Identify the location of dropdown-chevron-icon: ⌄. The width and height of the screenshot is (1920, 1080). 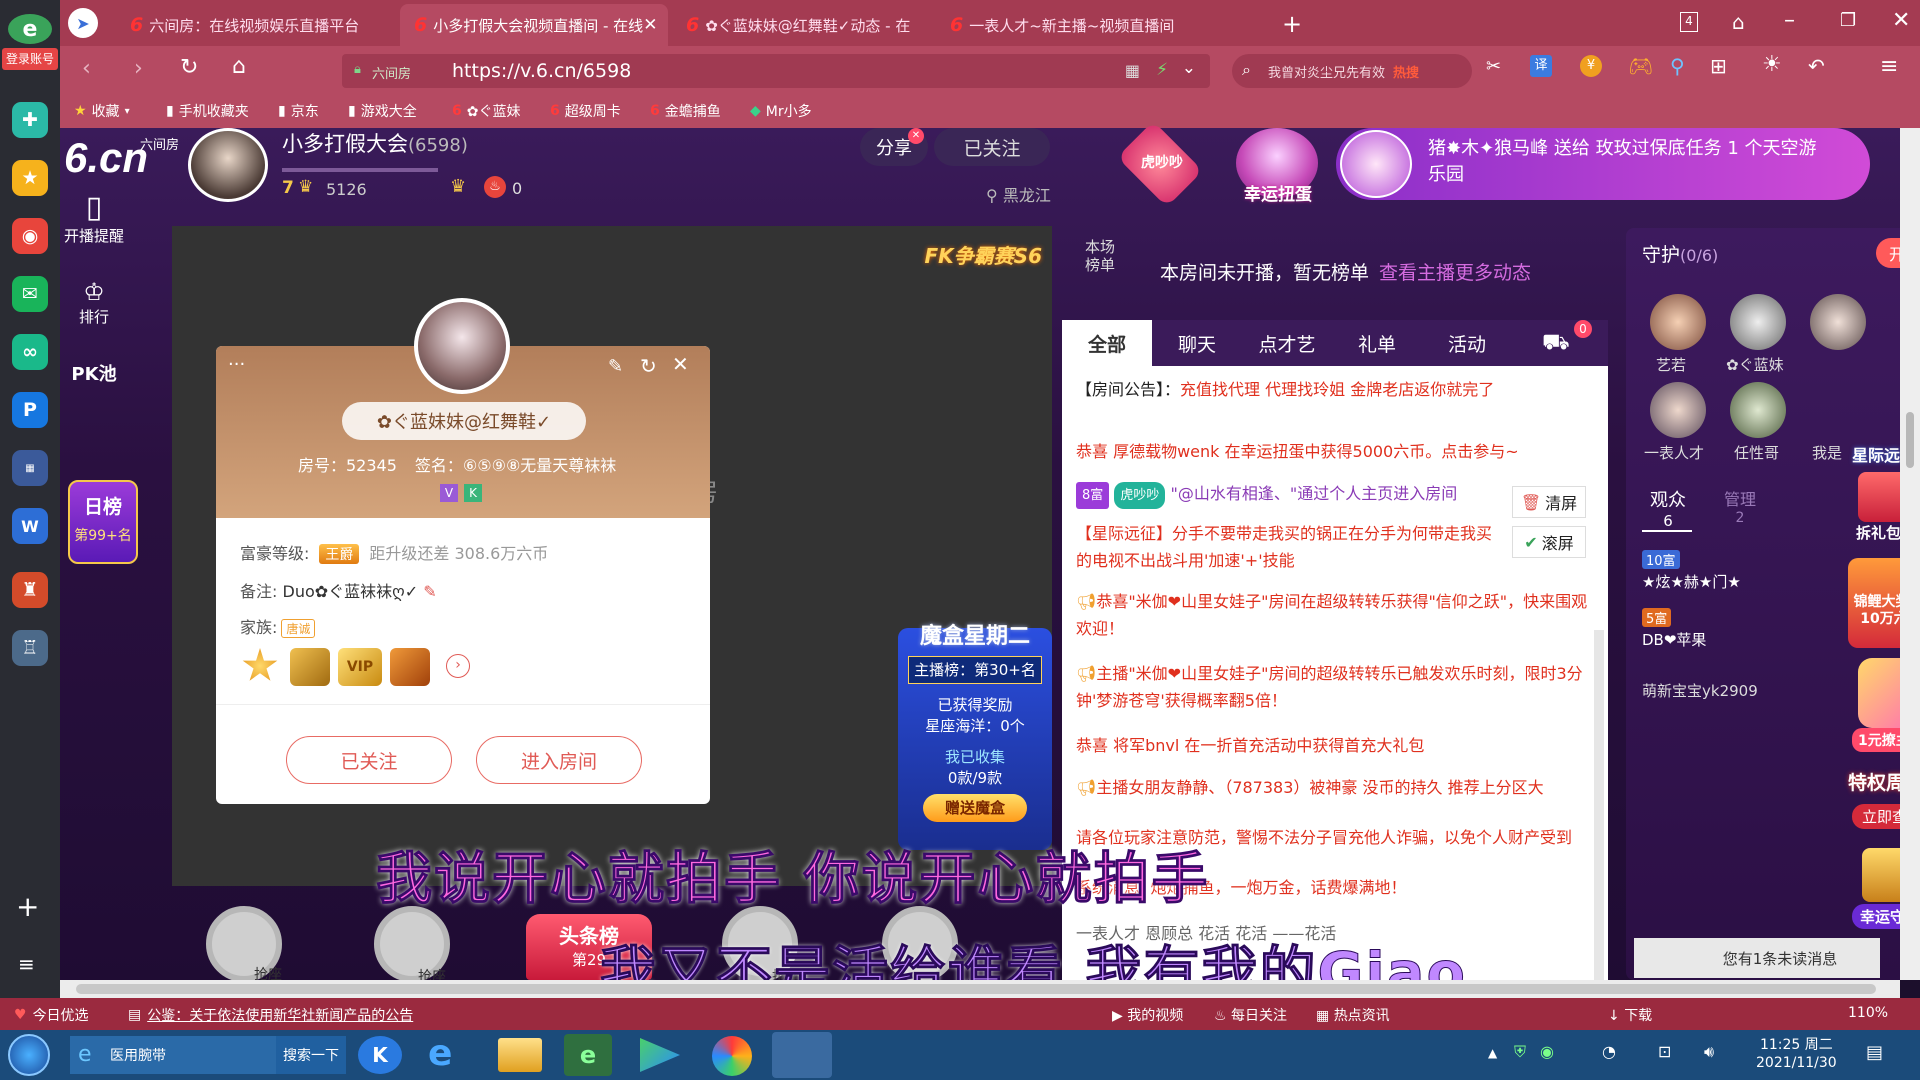
(1189, 68).